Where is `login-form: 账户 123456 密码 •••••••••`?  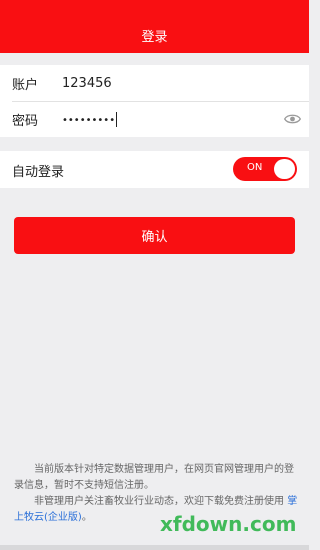 login-form: 账户 123456 密码 ••••••••• is located at coordinates (154, 101).